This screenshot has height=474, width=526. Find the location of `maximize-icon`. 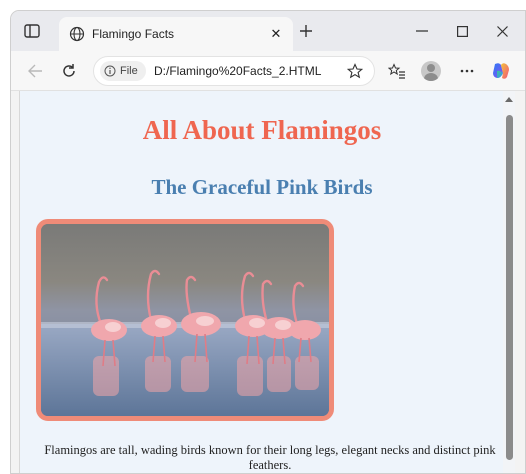

maximize-icon is located at coordinates (462, 31).